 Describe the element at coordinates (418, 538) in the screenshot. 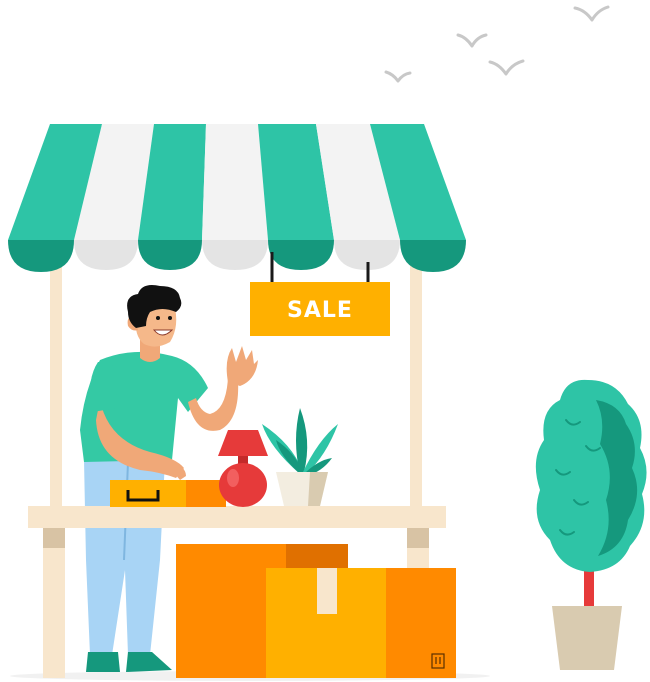

I see `counter-leg-right-shadow` at that location.